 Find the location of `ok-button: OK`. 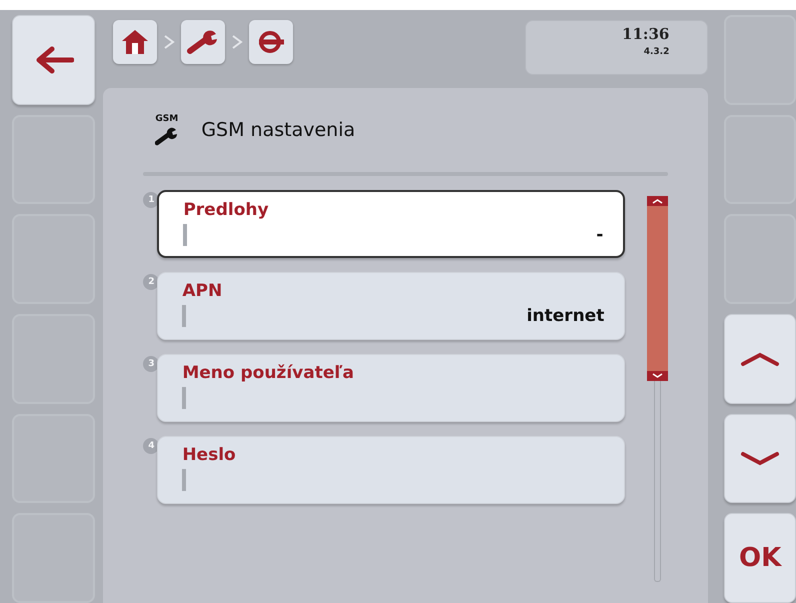

ok-button: OK is located at coordinates (760, 558).